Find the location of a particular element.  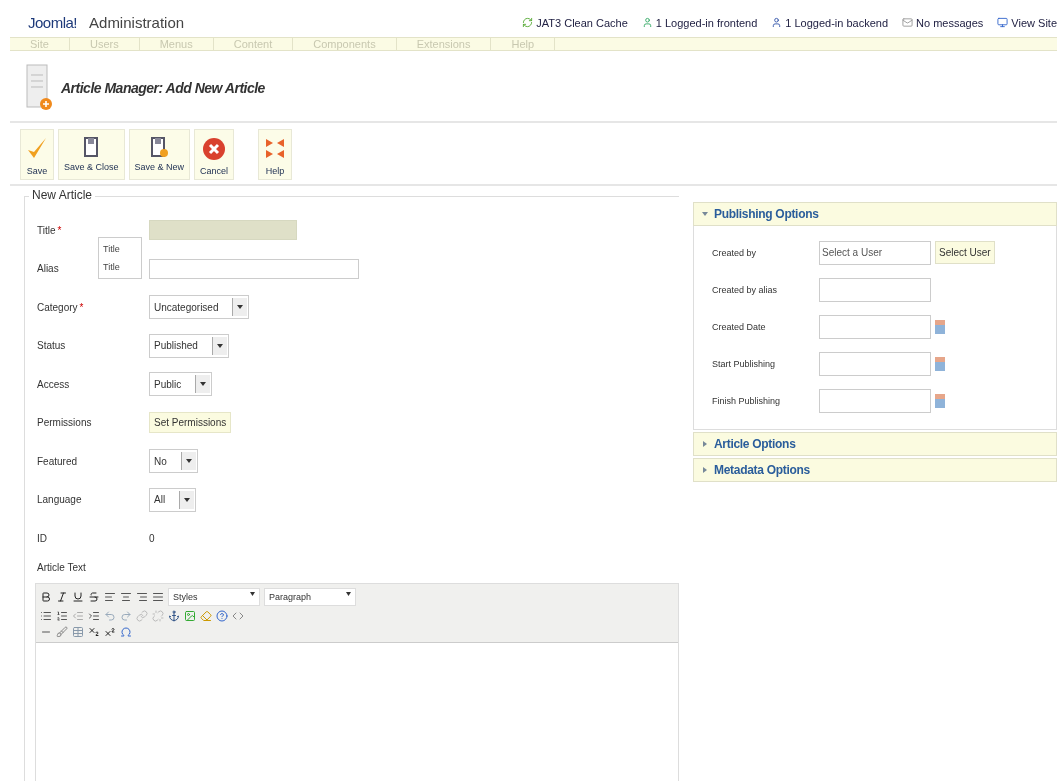

permissions-button: Set Permissions is located at coordinates (190, 423).